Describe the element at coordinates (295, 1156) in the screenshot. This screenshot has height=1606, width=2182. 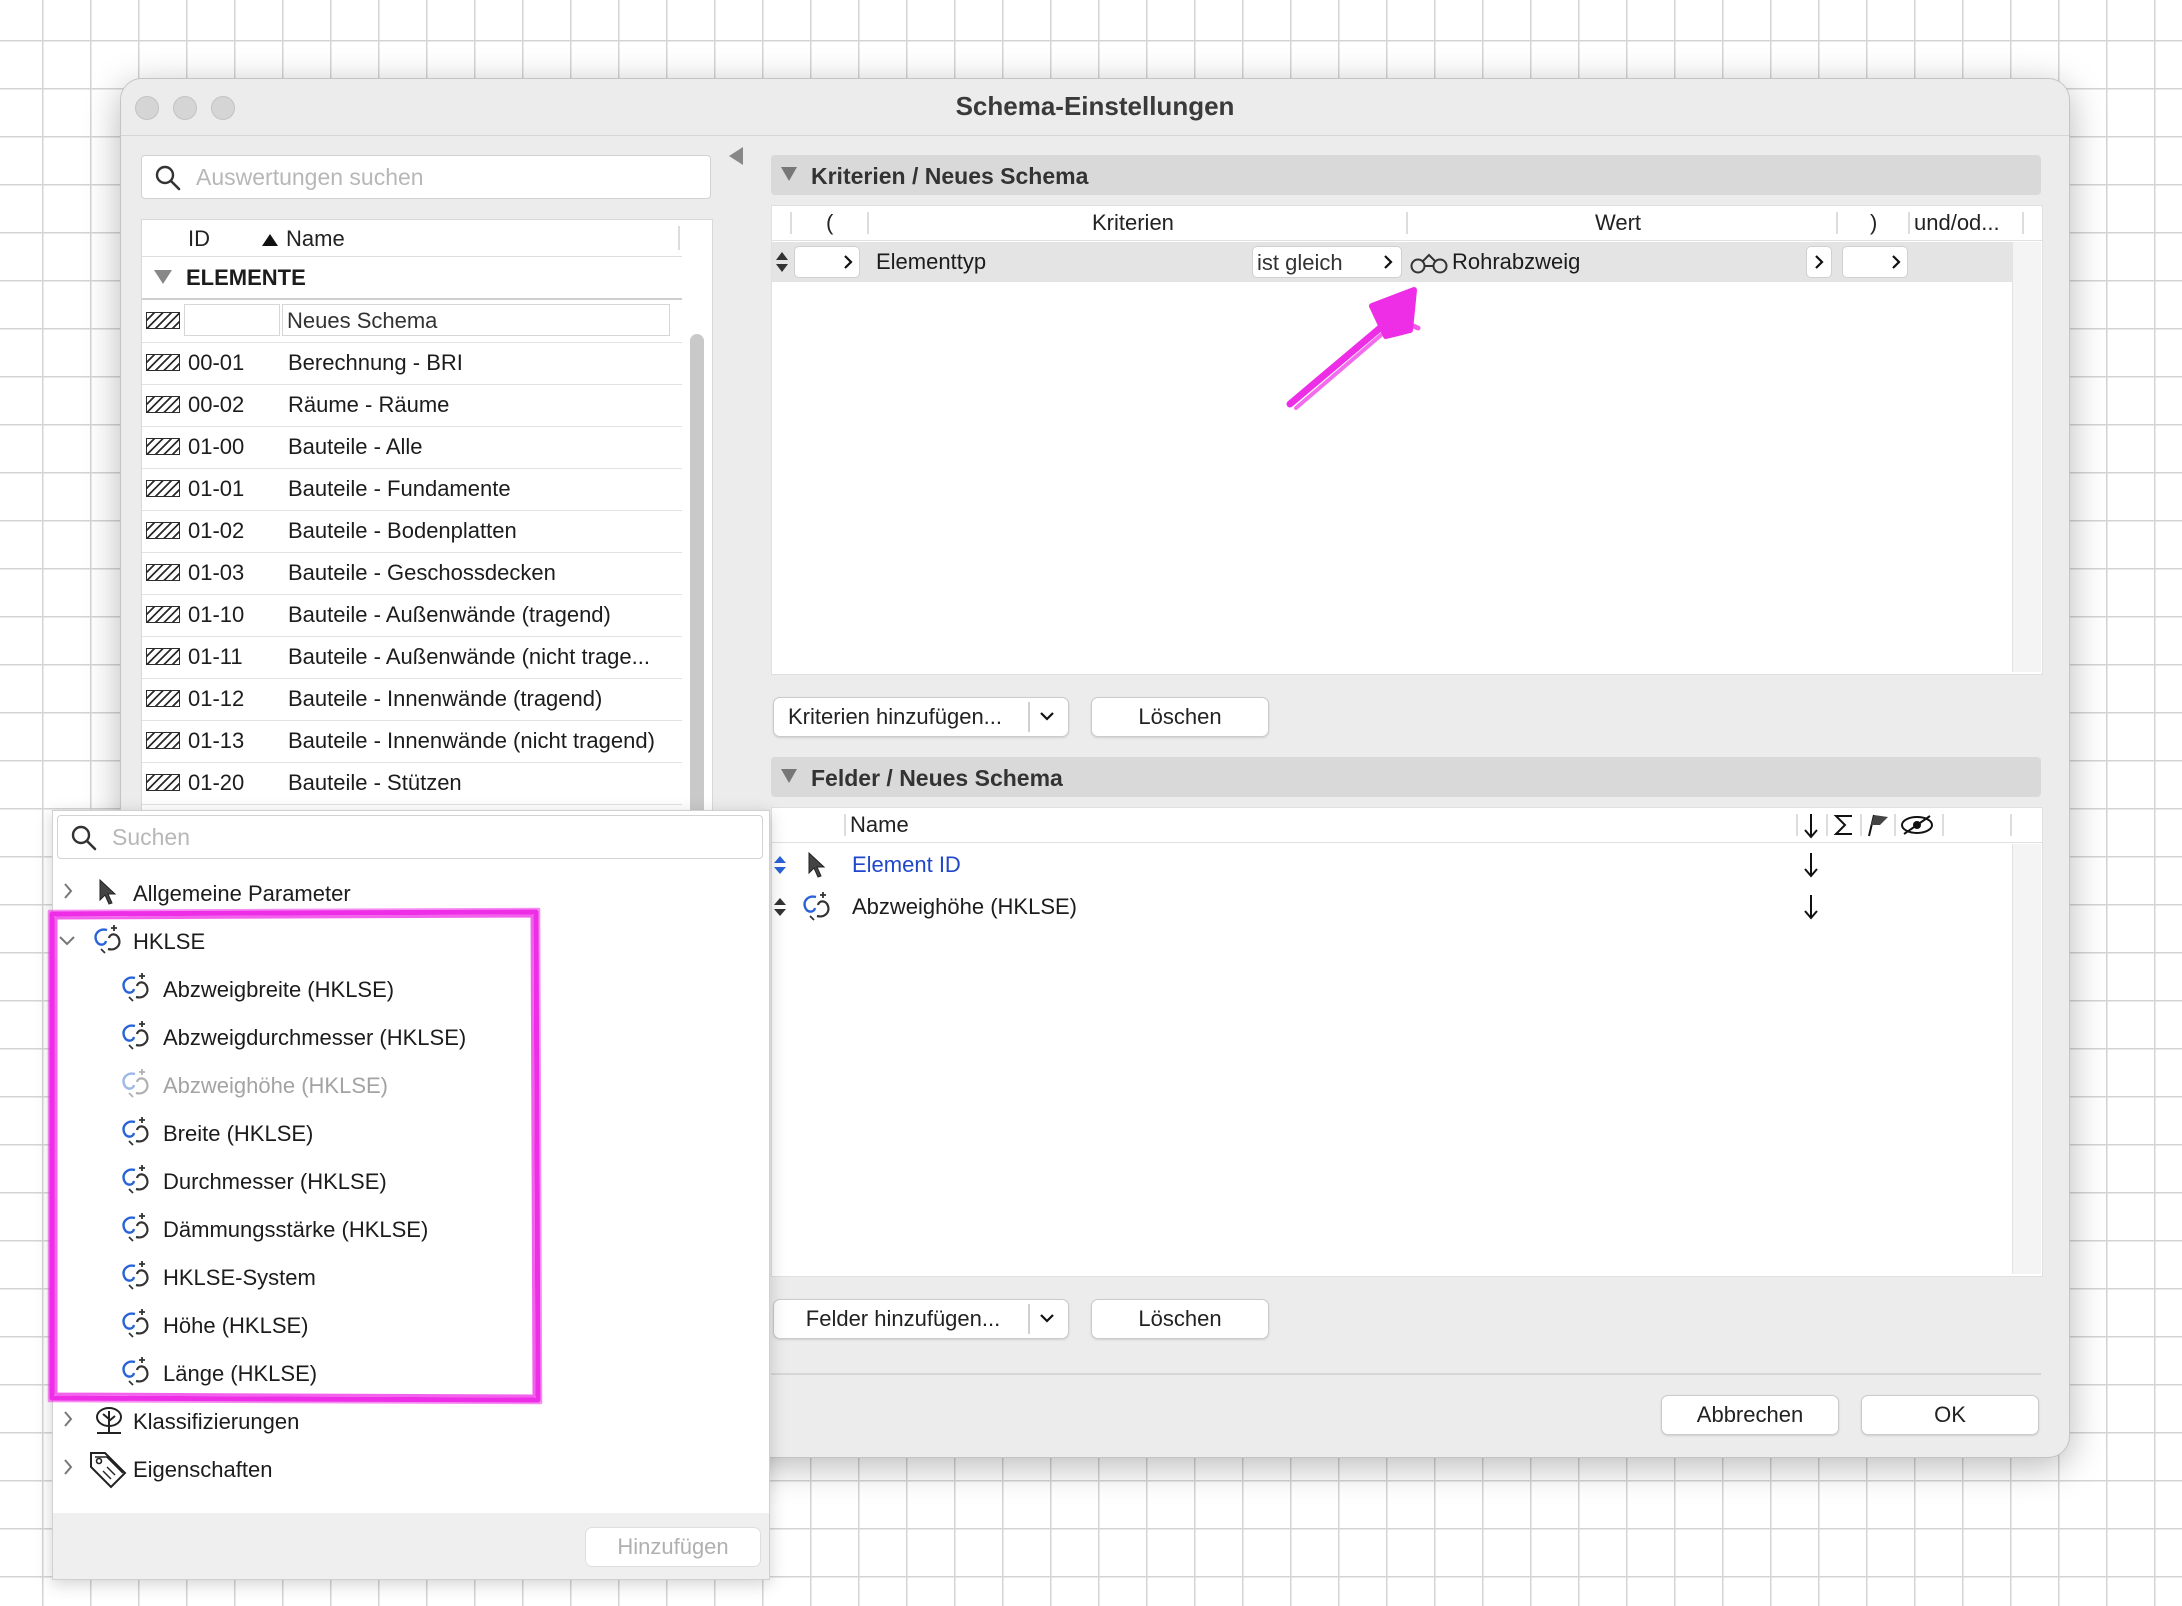
I see `highlight-rectangle` at that location.